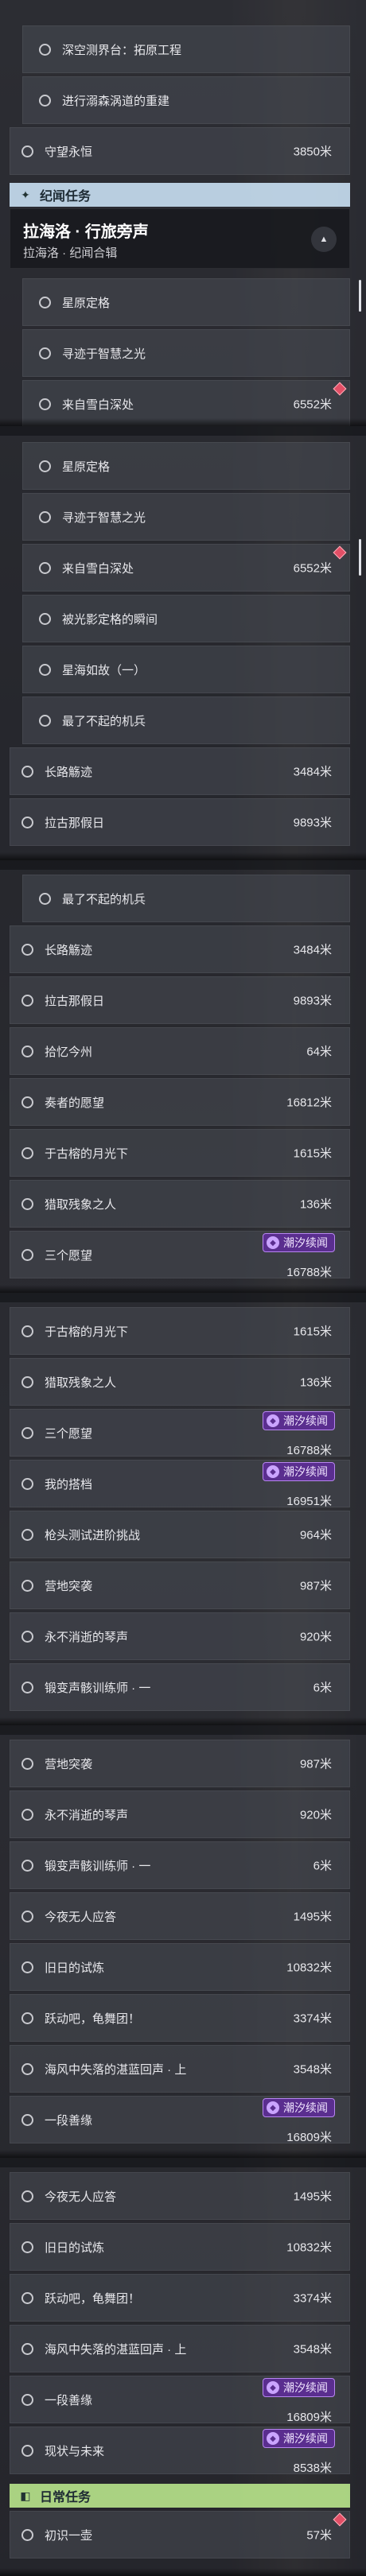 The width and height of the screenshot is (366, 2576). What do you see at coordinates (98, 1688) in the screenshot?
I see `quest-label: 锻变声骸训练师 · 一` at bounding box center [98, 1688].